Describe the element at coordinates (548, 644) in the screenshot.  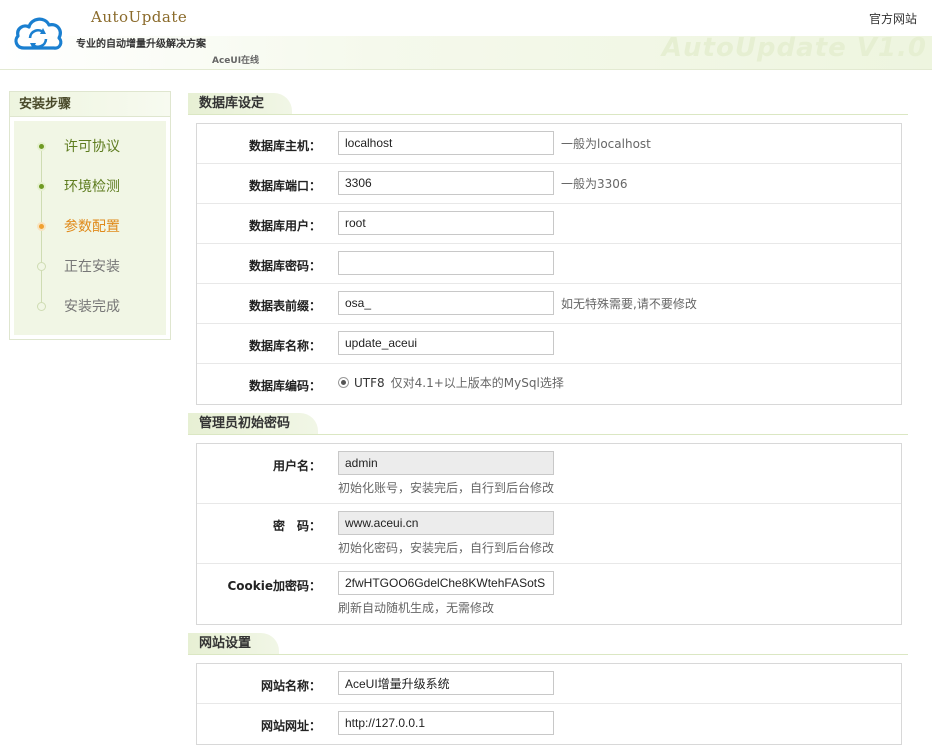
I see `section-site-title: 网站设置` at that location.